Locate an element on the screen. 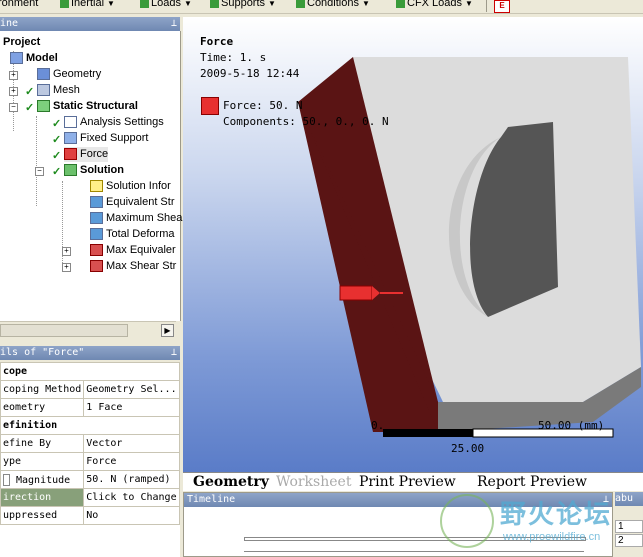 The image size is (643, 557). tree-horizontal-scrollbar: ▶ is located at coordinates (88, 330).